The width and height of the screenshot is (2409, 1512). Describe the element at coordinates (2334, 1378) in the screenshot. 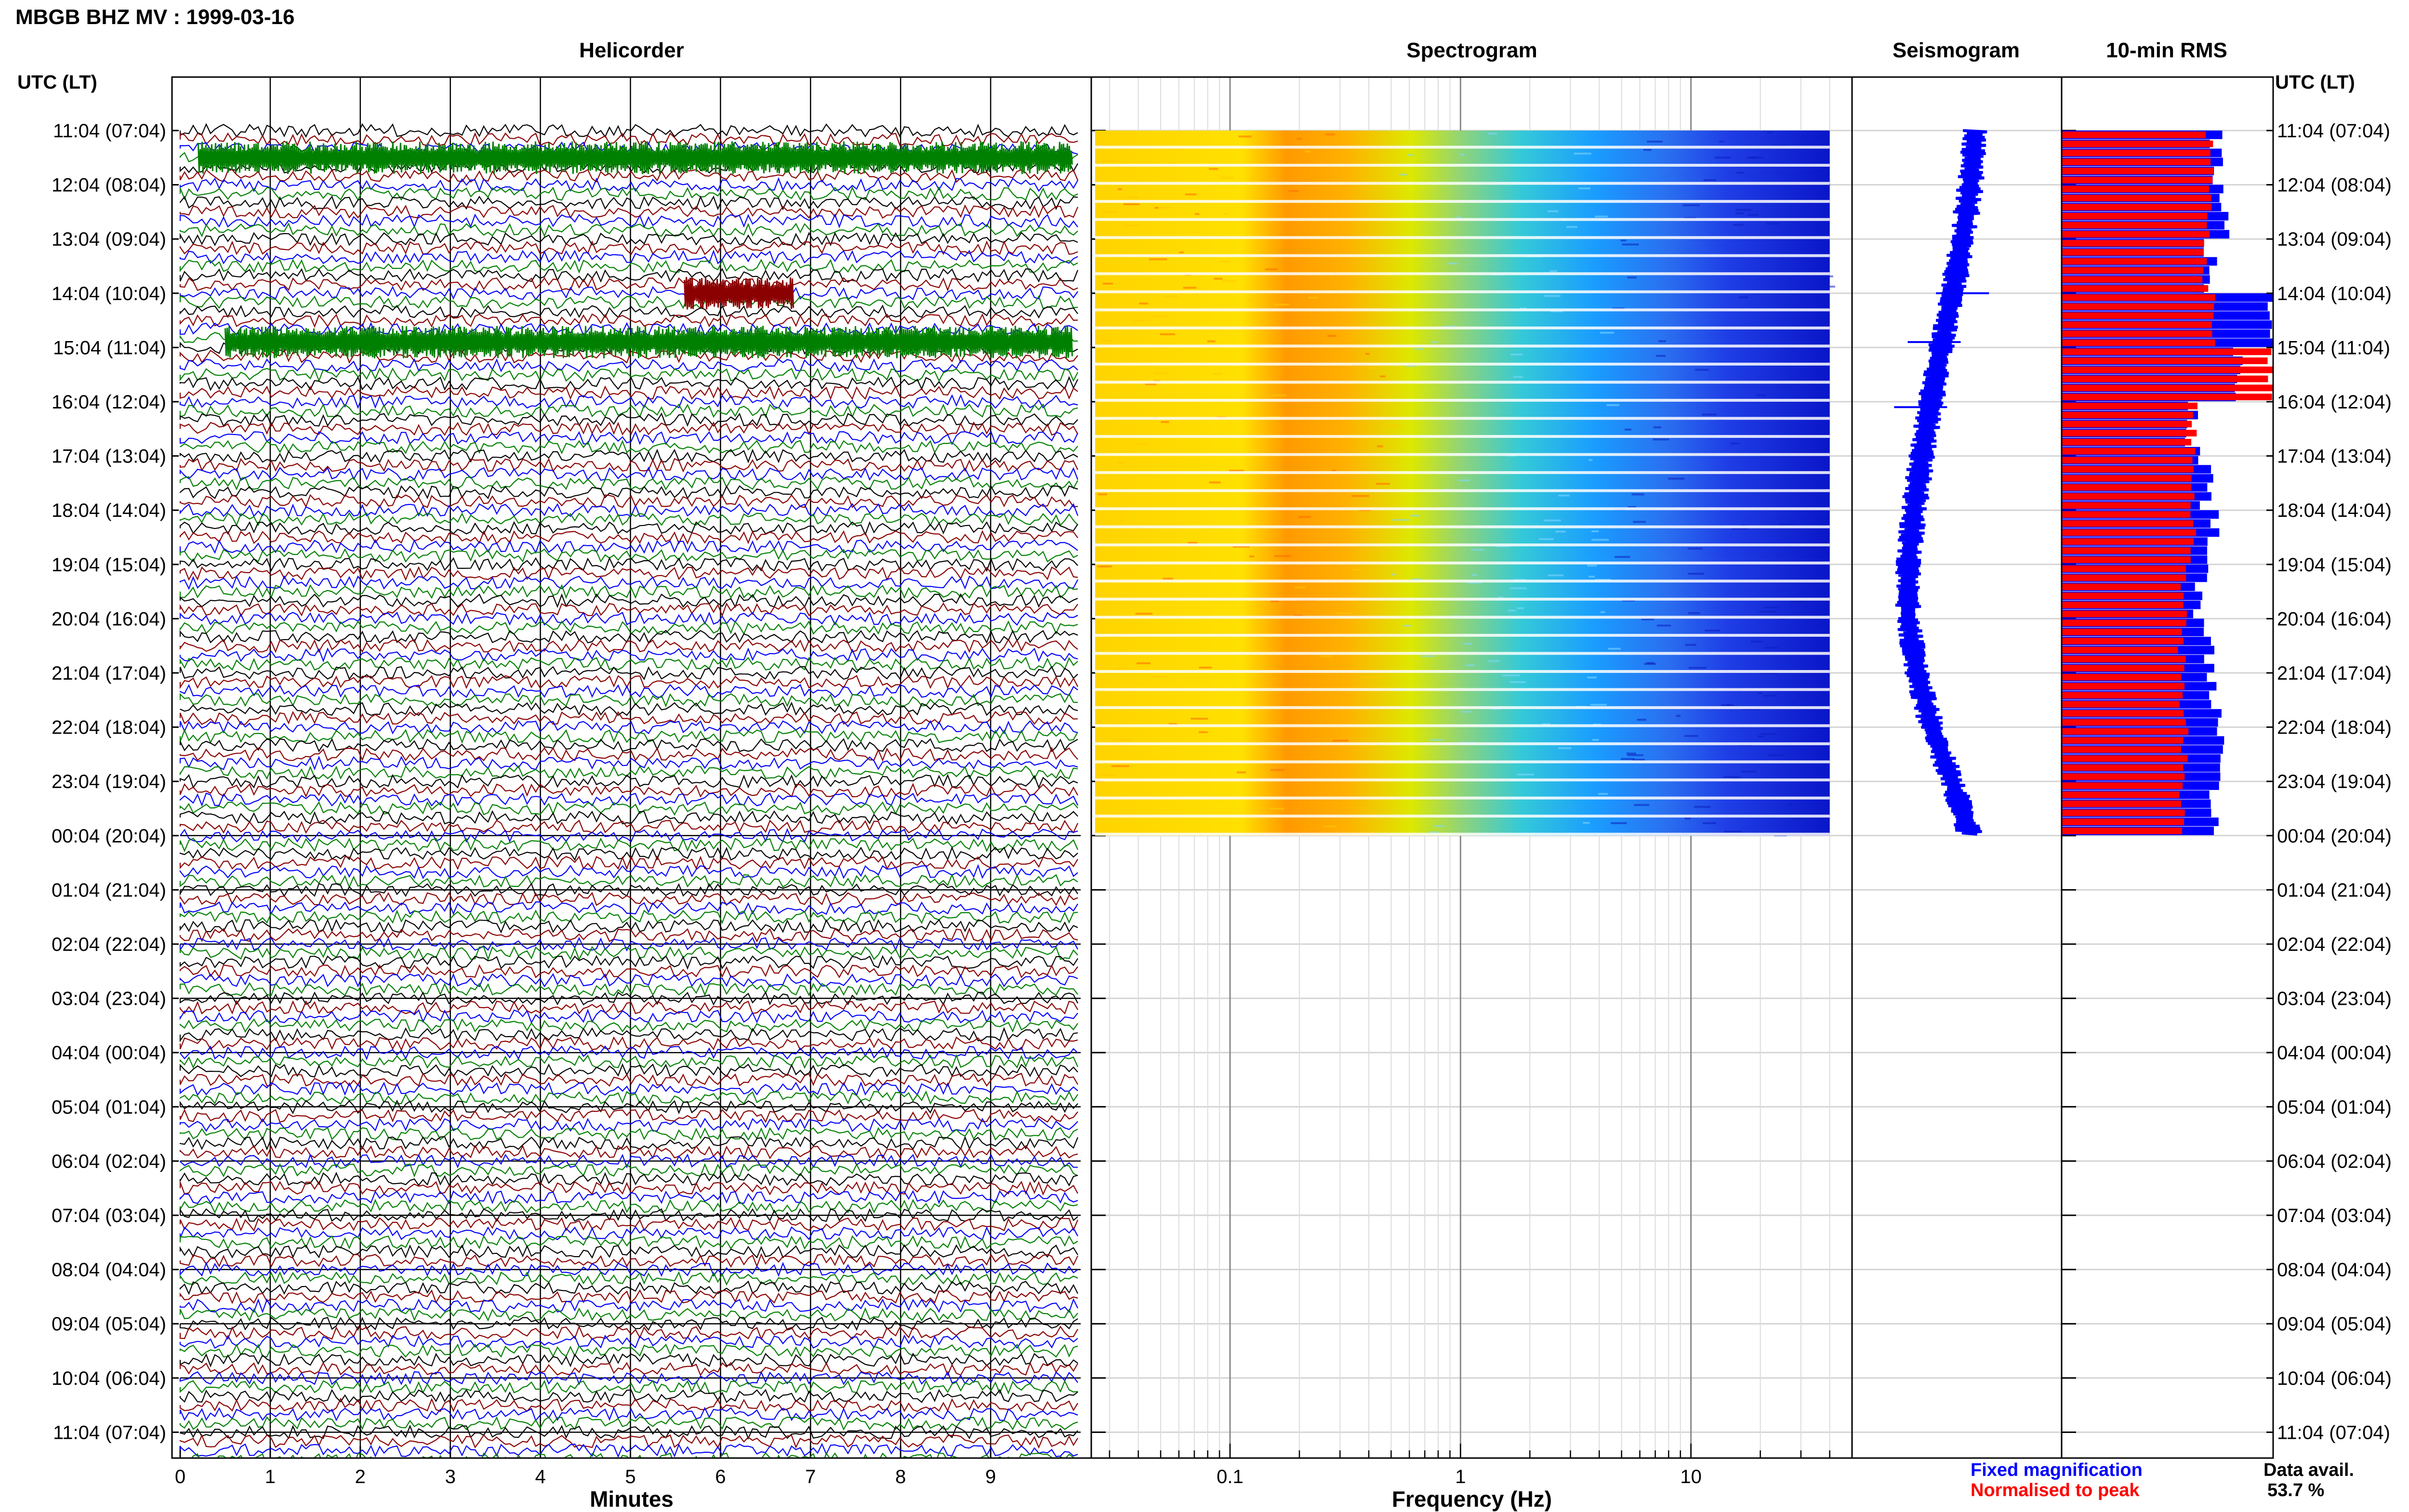

I see `row-label-right: 10:04 (06:04)` at that location.